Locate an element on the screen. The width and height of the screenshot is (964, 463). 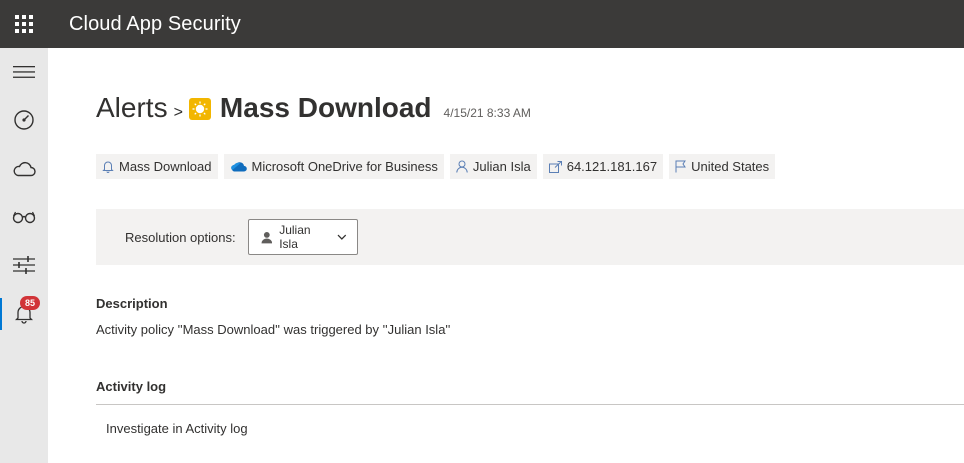
page-header: Alerts > Mass Download 4/15/21 8:33 AM is located at coordinates (313, 108).